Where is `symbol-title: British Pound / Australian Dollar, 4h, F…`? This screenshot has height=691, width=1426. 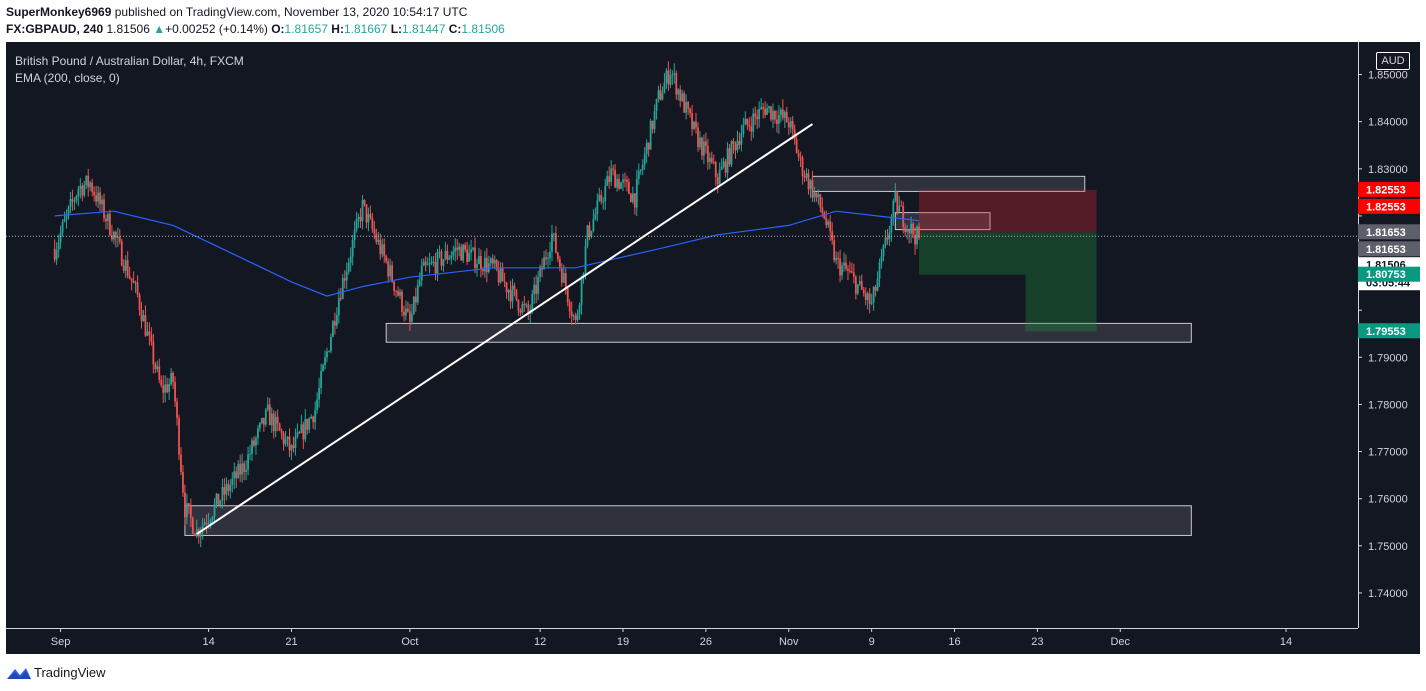 symbol-title: British Pound / Australian Dollar, 4h, F… is located at coordinates (129, 61).